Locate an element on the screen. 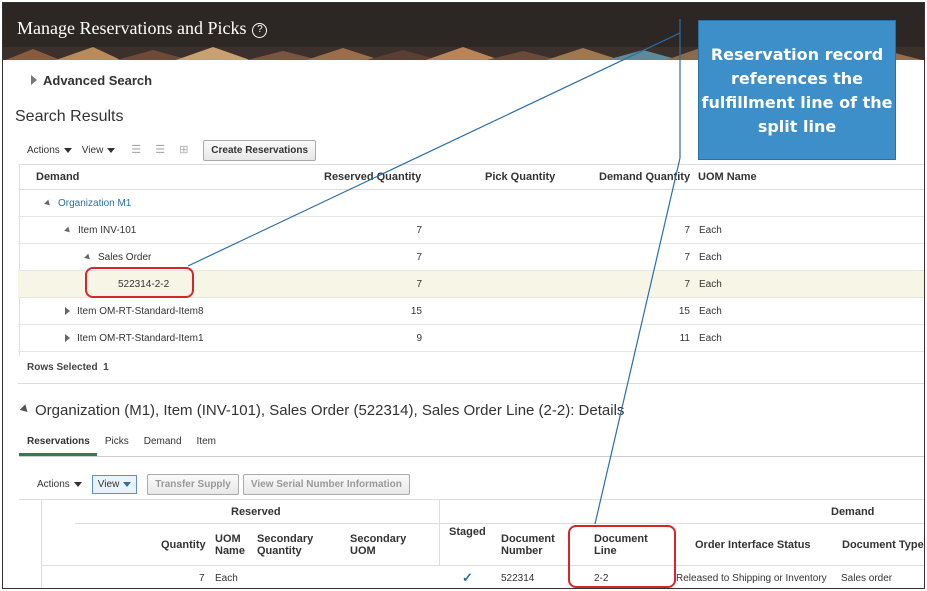 Image resolution: width=927 pixels, height=591 pixels. advanced-search-toggle: Advanced Search is located at coordinates (91, 80).